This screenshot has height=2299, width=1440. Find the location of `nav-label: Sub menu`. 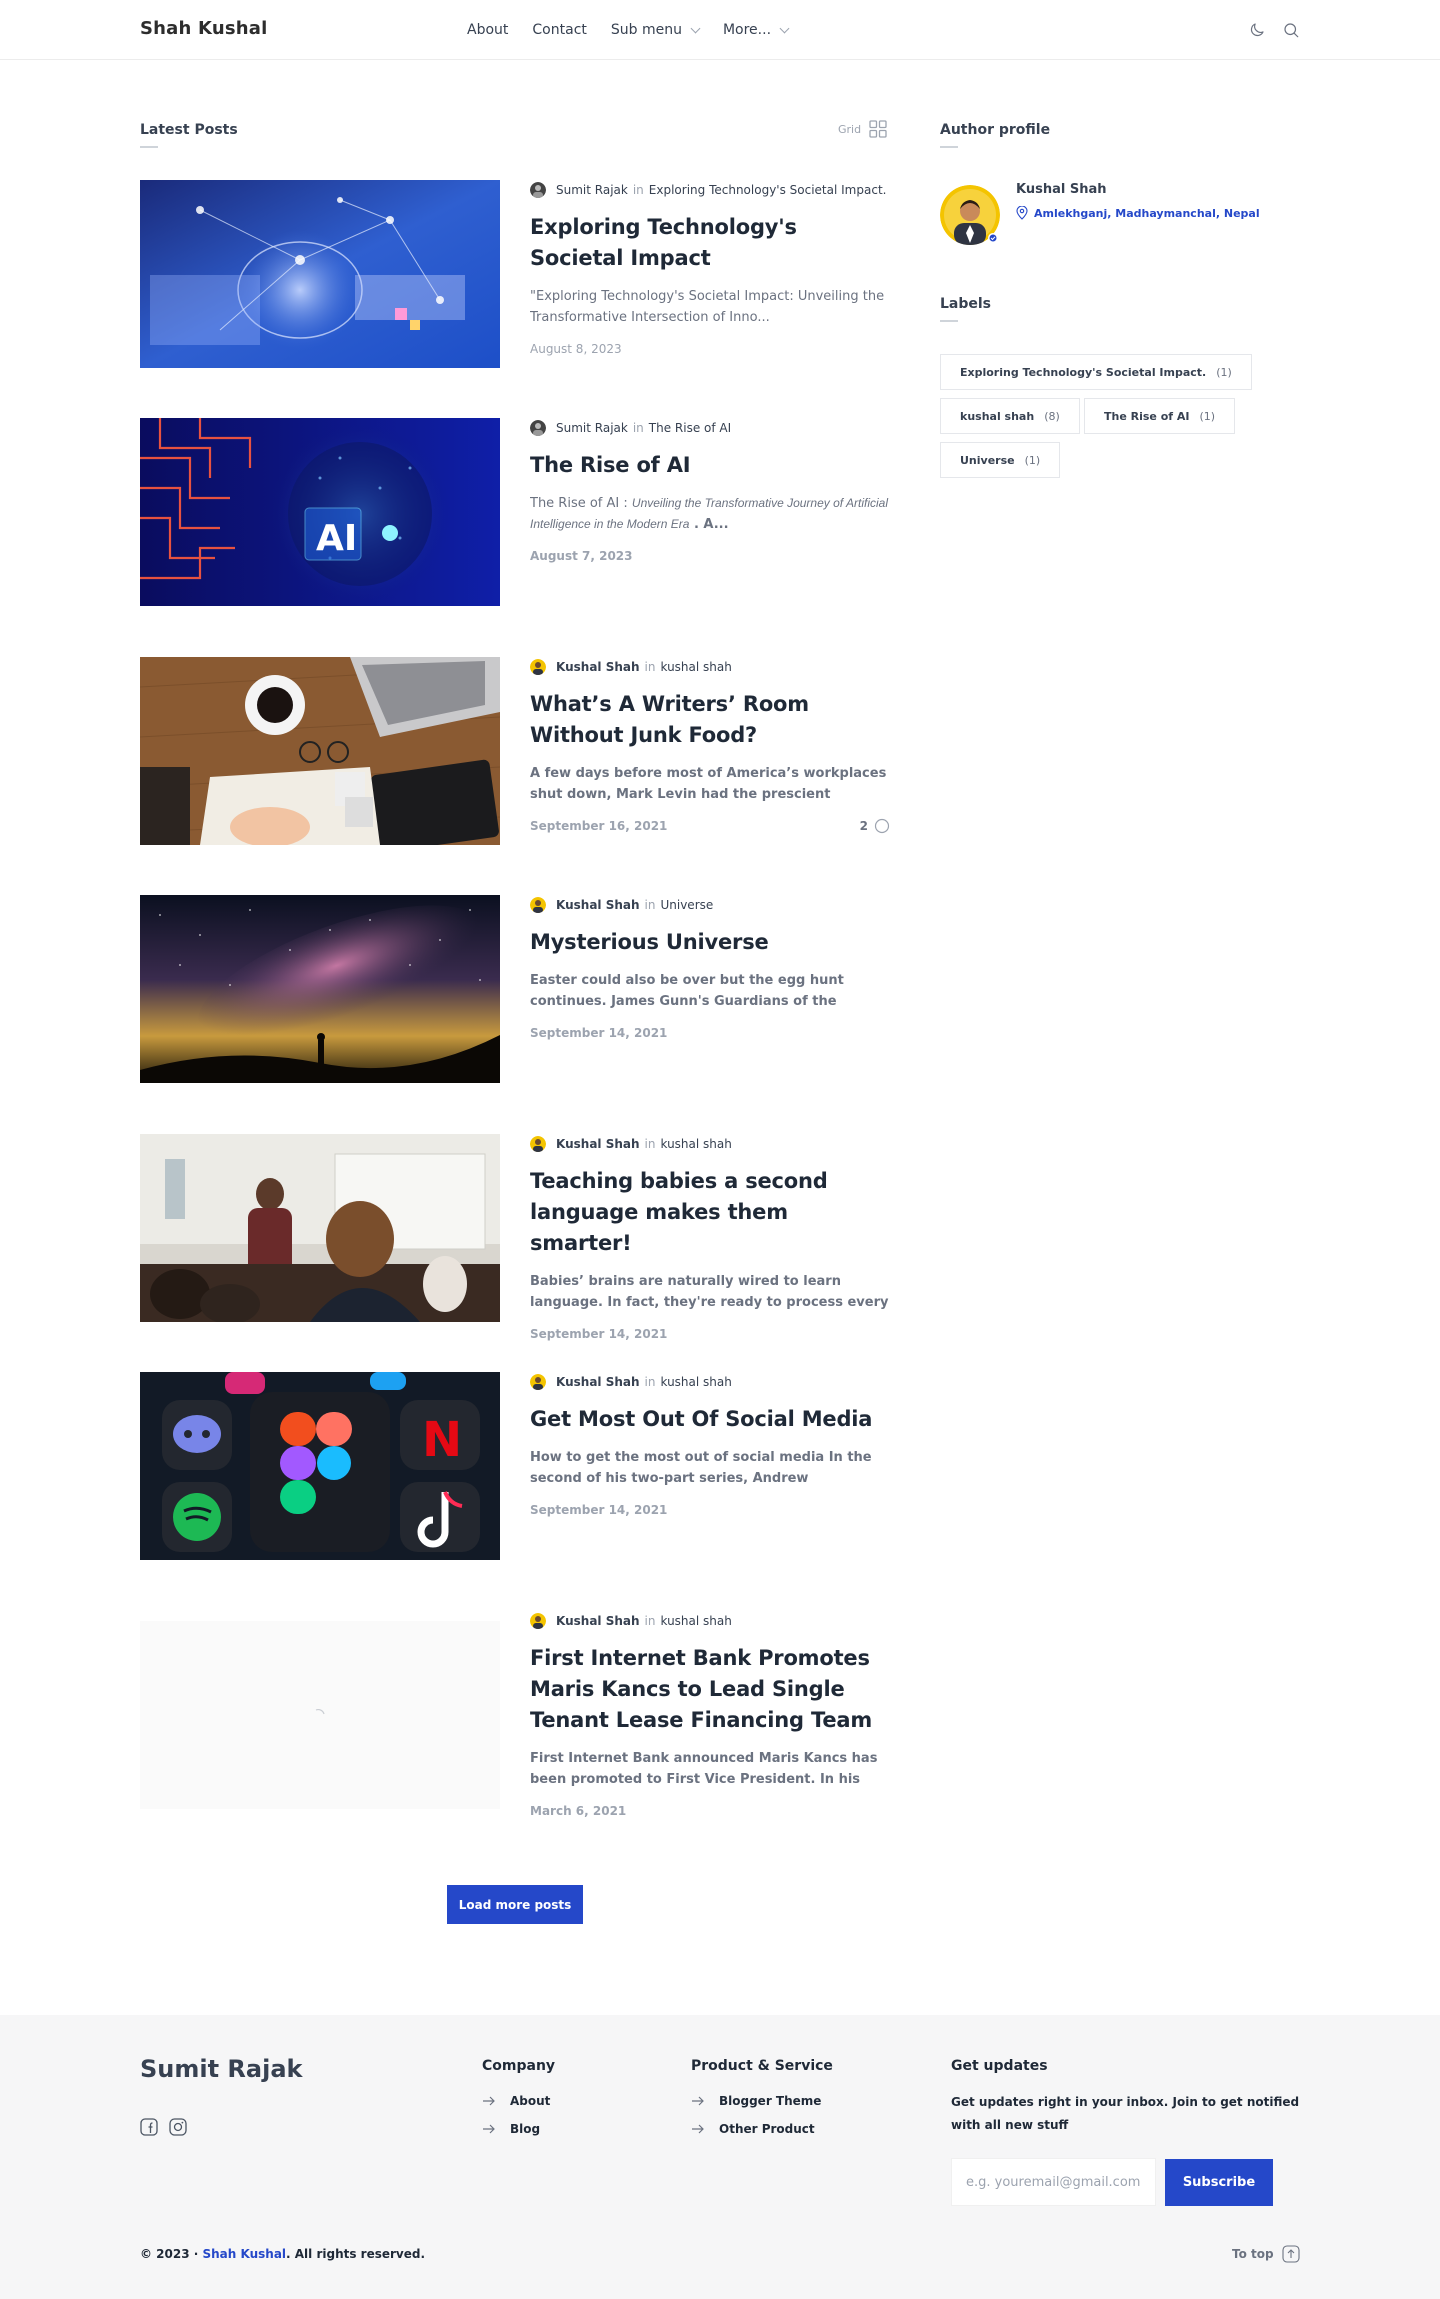

nav-label: Sub menu is located at coordinates (646, 30).